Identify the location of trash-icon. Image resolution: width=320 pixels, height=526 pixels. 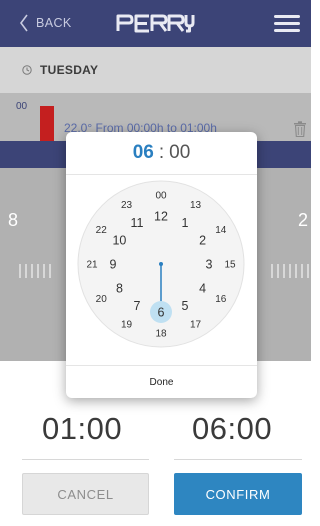
(300, 129).